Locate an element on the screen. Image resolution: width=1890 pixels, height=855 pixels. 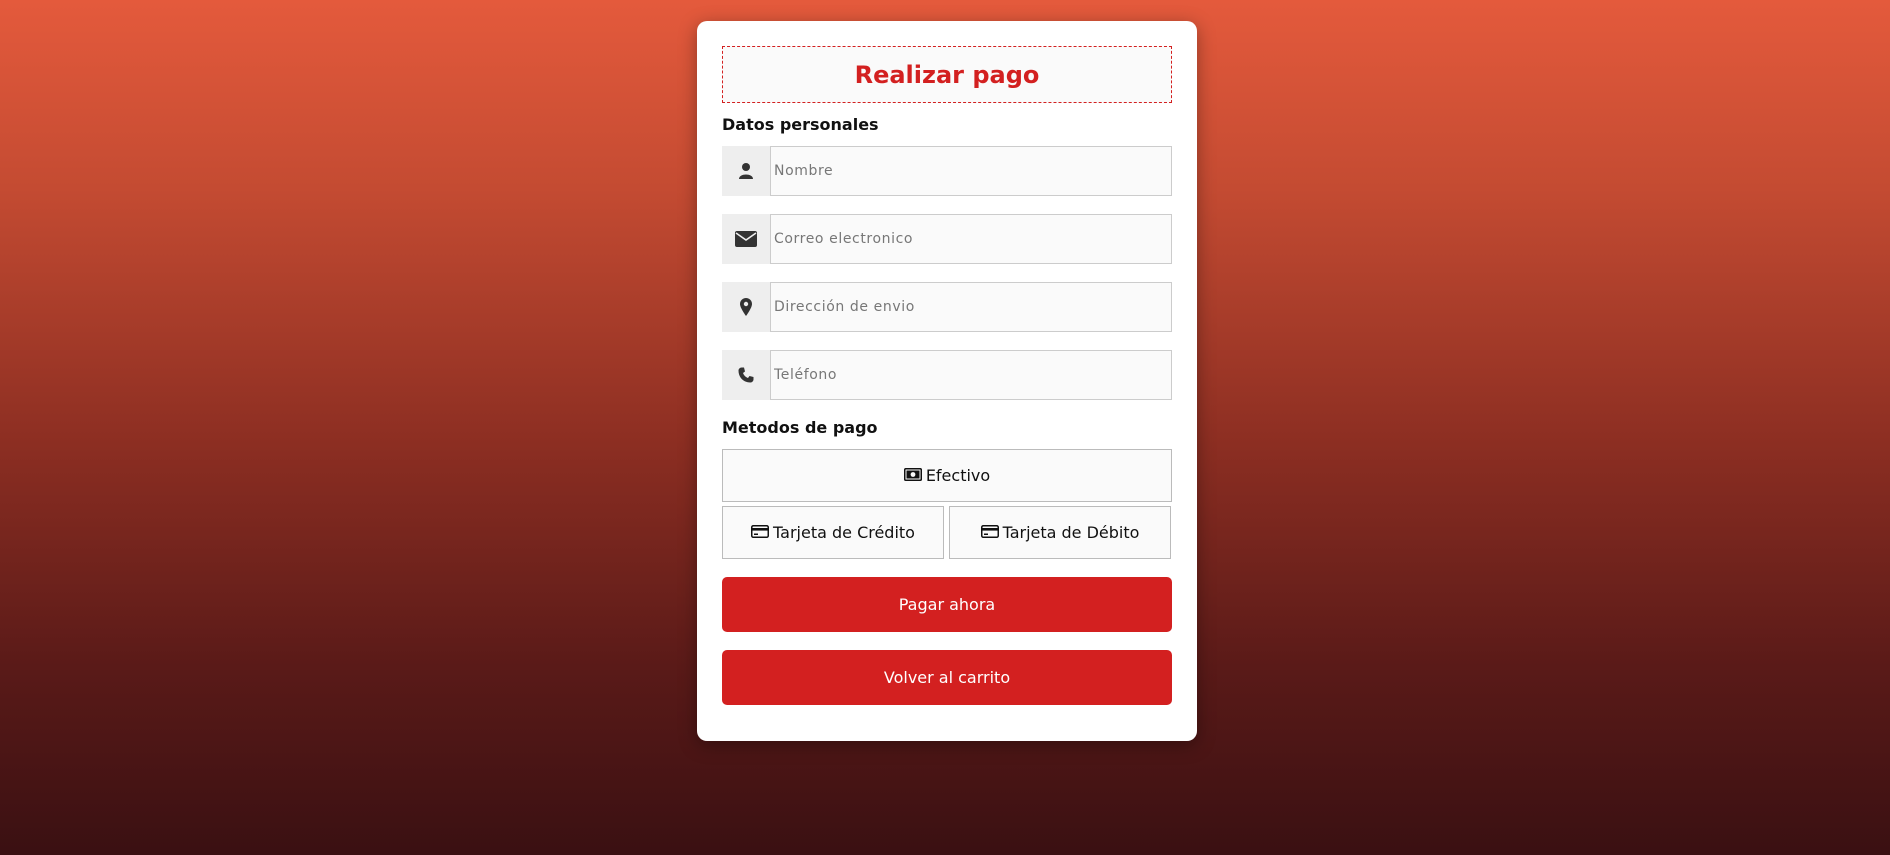
name-input is located at coordinates (971, 171).